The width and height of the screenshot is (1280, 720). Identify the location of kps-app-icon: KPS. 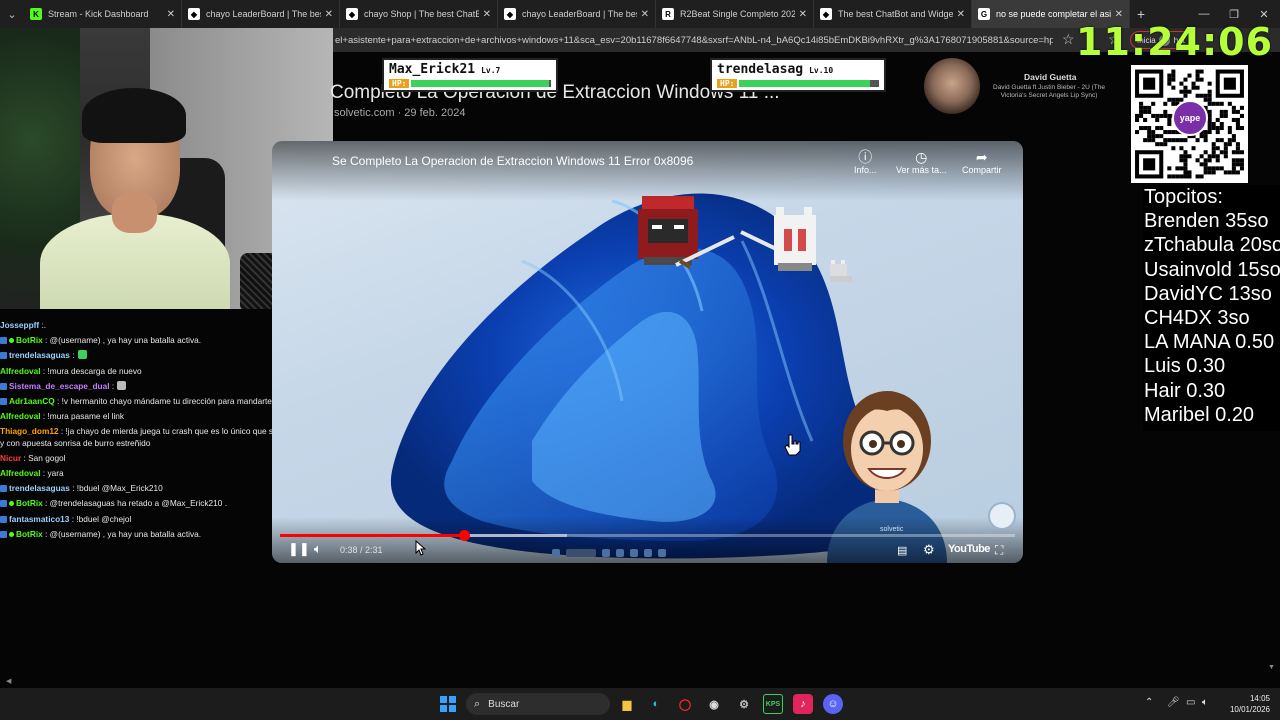
(773, 704).